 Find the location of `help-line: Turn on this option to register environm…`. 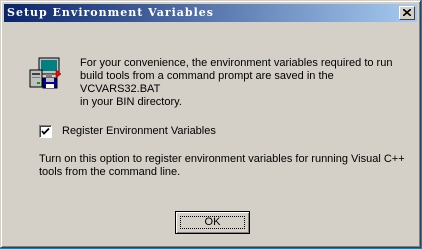

help-line: Turn on this option to register environm… is located at coordinates (222, 159).